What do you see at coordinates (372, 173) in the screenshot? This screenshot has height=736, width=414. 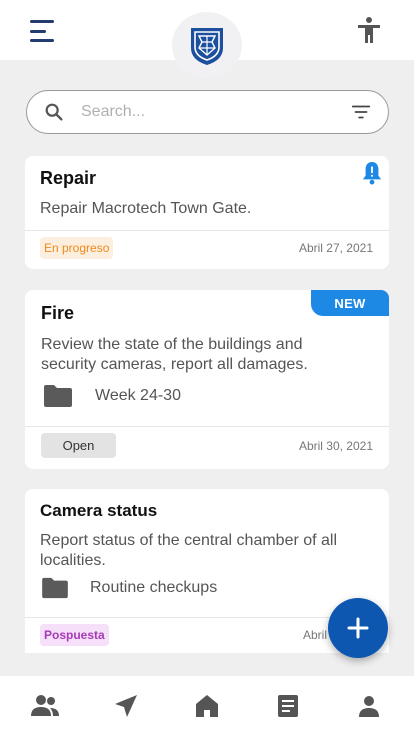 I see `bell-alert-icon` at bounding box center [372, 173].